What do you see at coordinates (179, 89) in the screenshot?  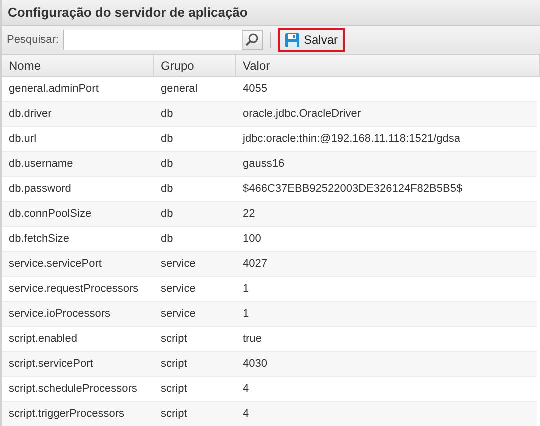 I see `table-cell-text: general` at bounding box center [179, 89].